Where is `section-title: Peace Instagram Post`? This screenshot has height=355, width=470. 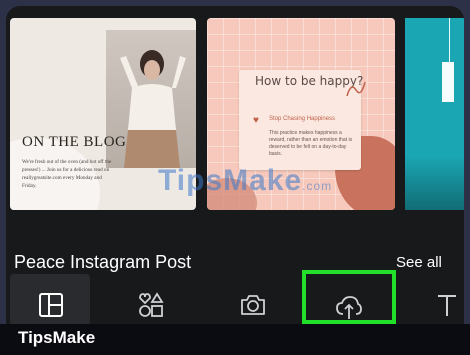
section-title: Peace Instagram Post is located at coordinates (103, 262).